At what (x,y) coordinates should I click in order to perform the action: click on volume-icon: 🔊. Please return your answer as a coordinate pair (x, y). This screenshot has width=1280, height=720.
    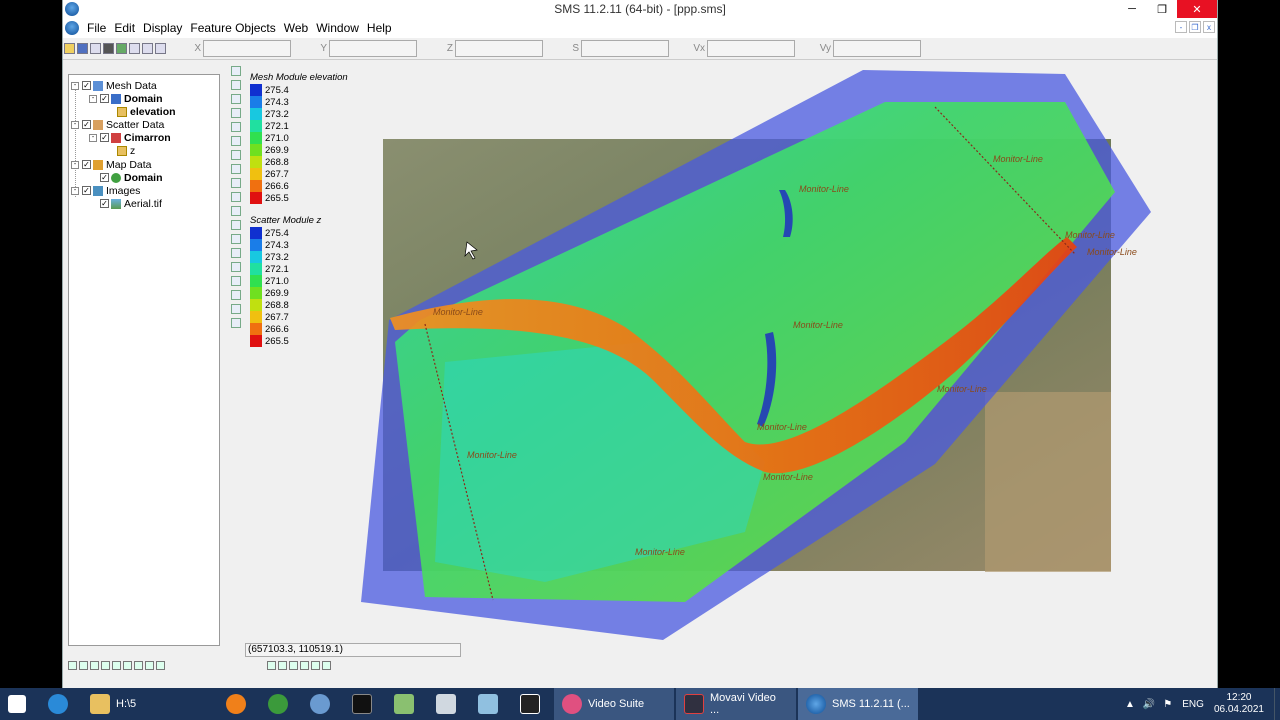
    Looking at the image, I should click on (1149, 704).